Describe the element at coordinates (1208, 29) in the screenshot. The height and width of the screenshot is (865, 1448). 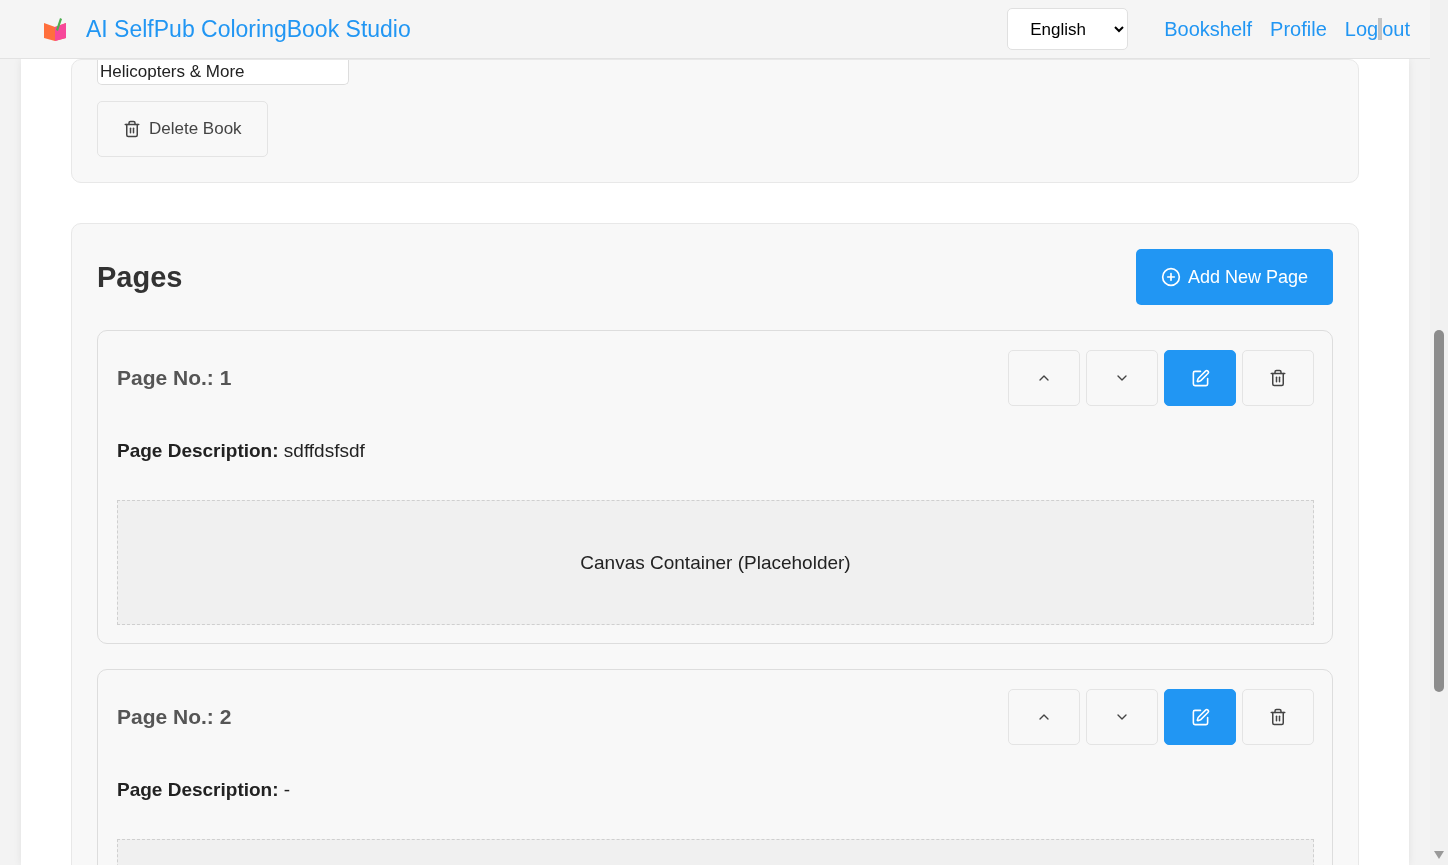
I see `nav-link: Bookshelf` at that location.